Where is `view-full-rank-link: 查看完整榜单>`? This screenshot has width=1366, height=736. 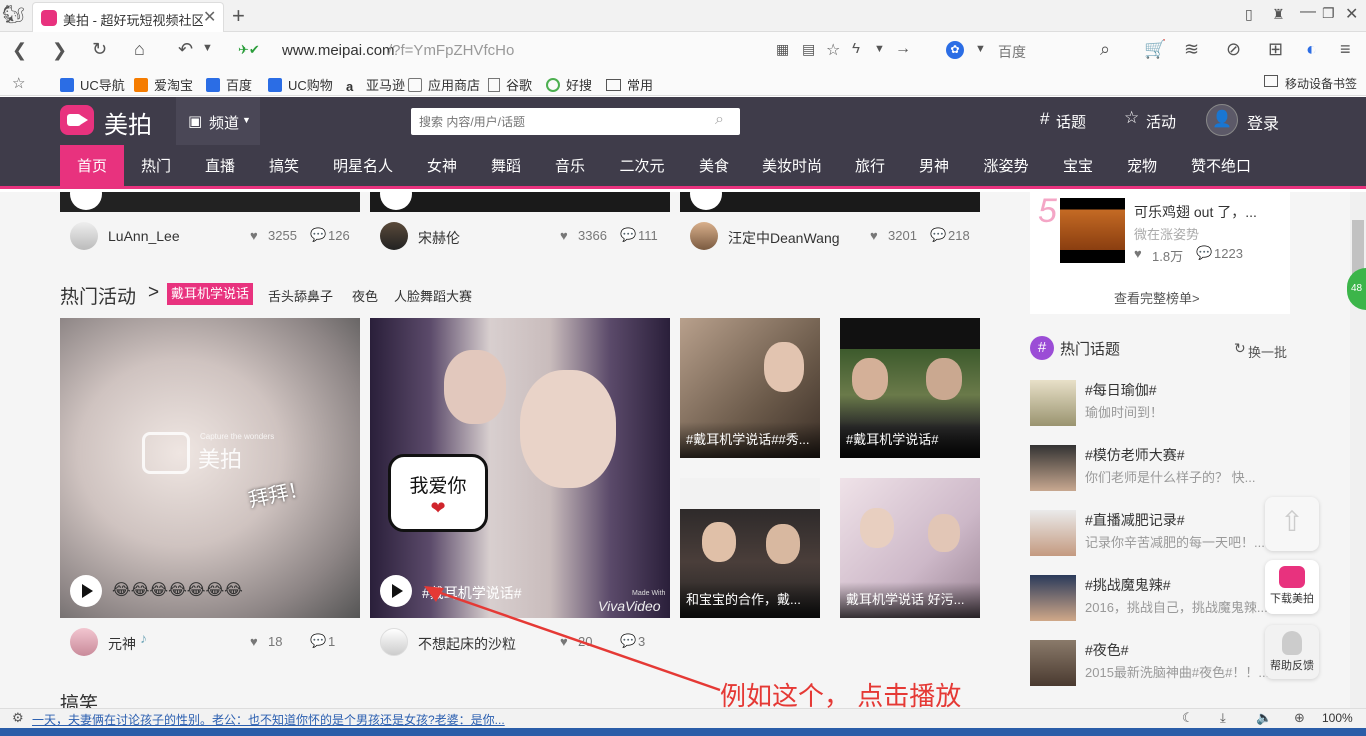 view-full-rank-link: 查看完整榜单> is located at coordinates (1157, 297).